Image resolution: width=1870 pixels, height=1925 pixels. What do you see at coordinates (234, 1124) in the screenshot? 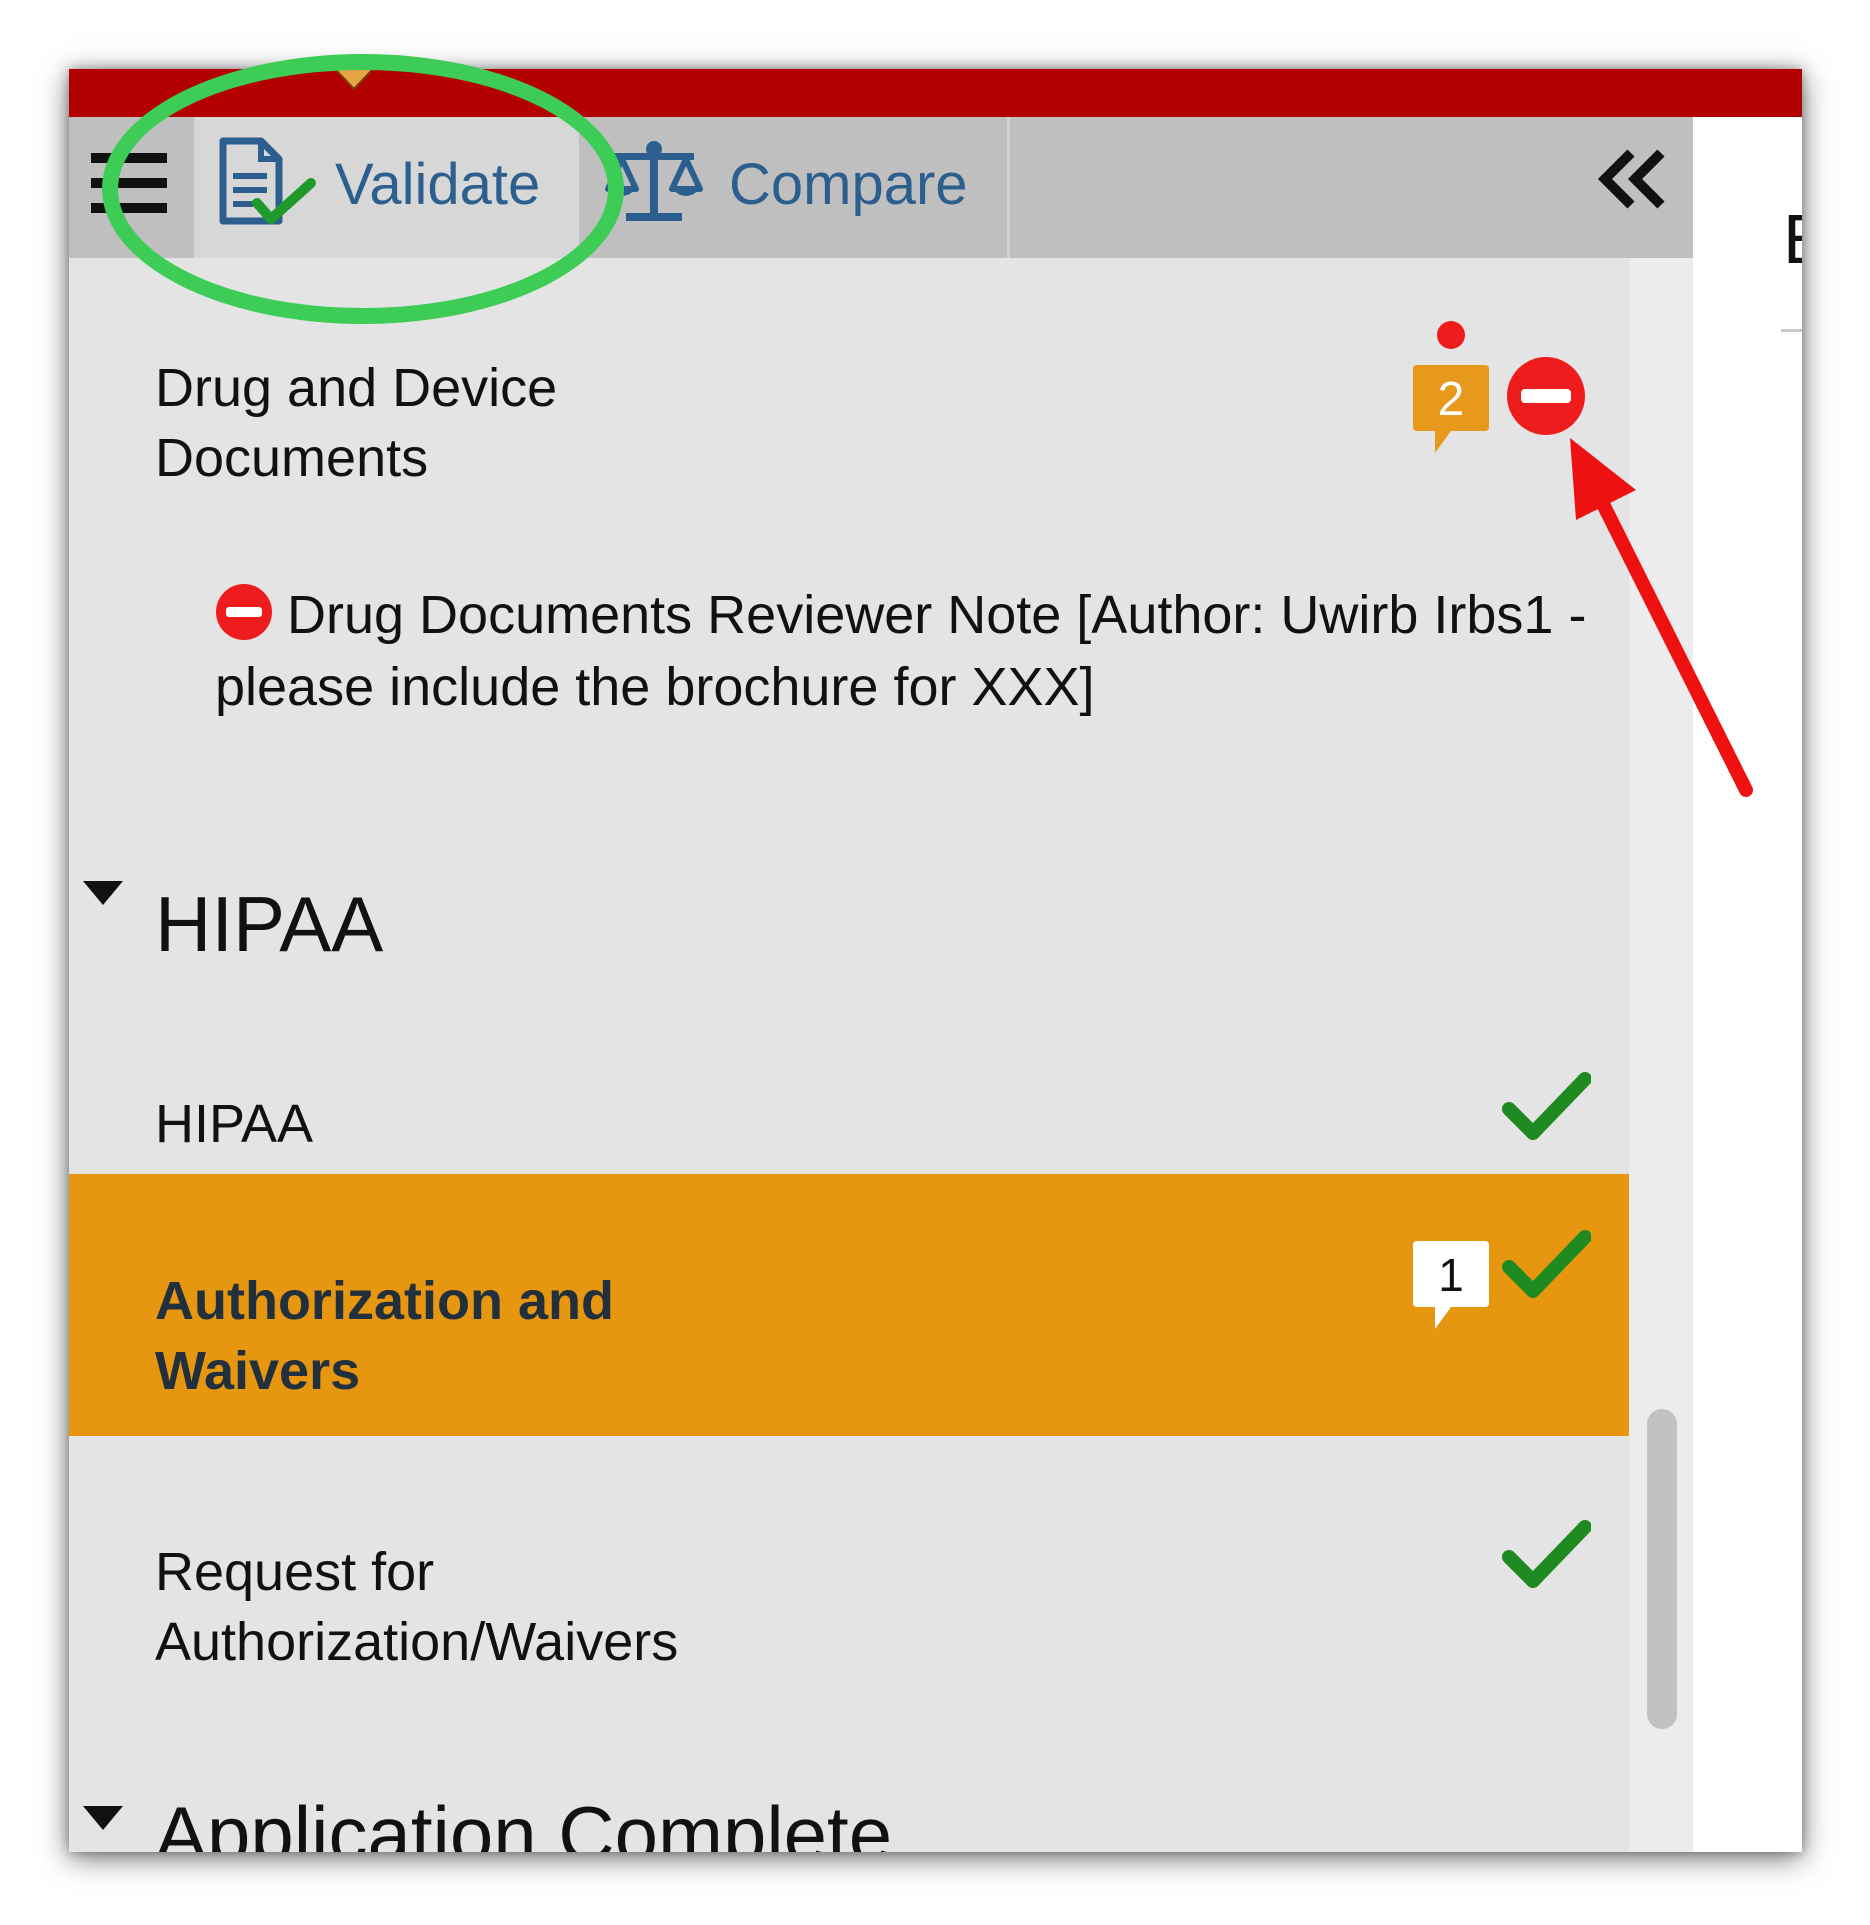
I see `nav-item-hipaa: HIPAA` at bounding box center [234, 1124].